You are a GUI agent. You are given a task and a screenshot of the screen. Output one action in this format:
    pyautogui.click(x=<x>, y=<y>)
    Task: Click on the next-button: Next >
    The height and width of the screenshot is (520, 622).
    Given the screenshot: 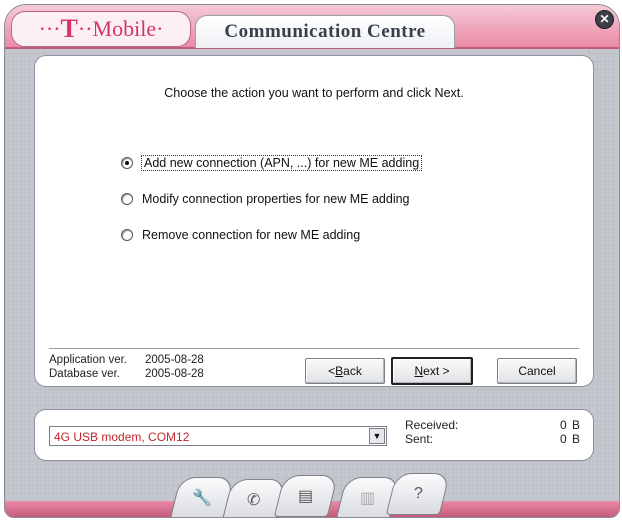 What is the action you would take?
    pyautogui.click(x=432, y=371)
    